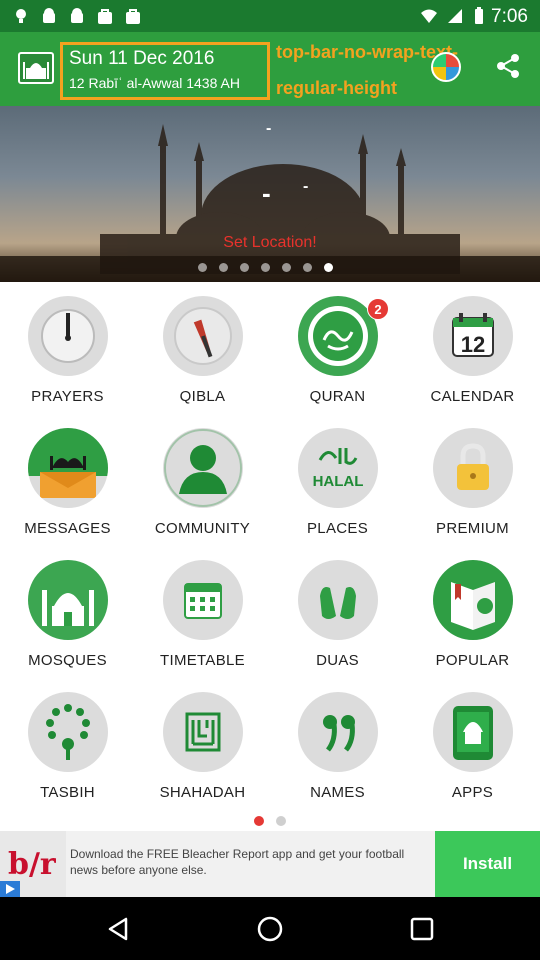  What do you see at coordinates (21, 16) in the screenshot?
I see `bulb-icon` at bounding box center [21, 16].